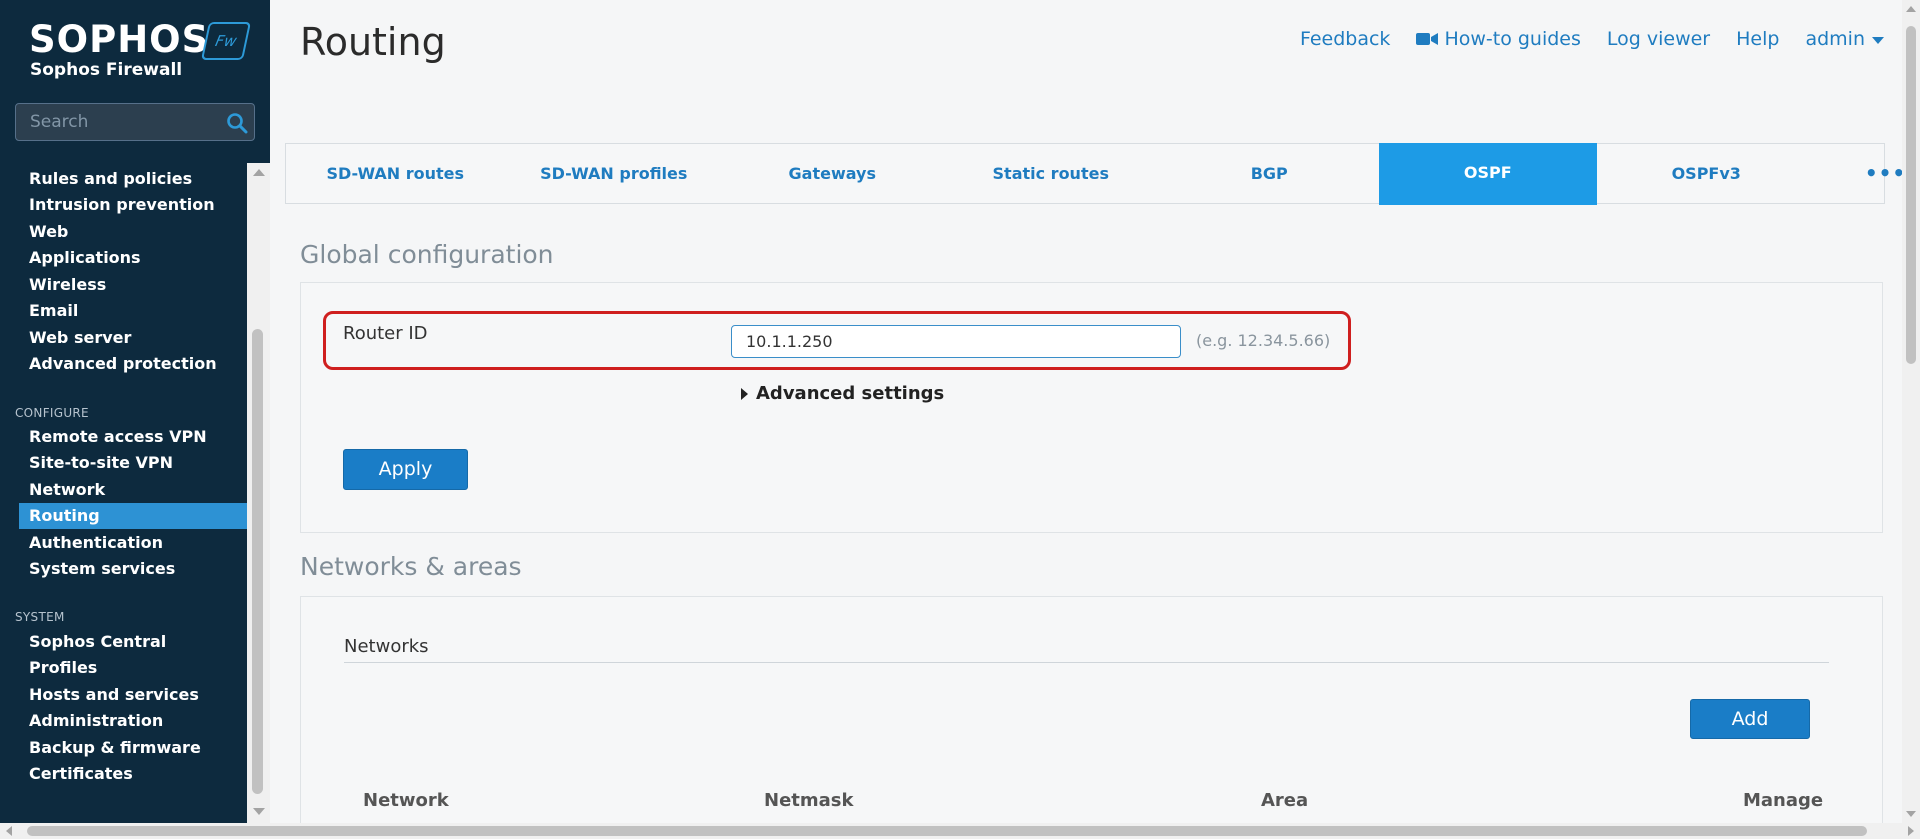 This screenshot has height=839, width=1920. What do you see at coordinates (96, 721) in the screenshot?
I see `sidebar-item-administration: Administration` at bounding box center [96, 721].